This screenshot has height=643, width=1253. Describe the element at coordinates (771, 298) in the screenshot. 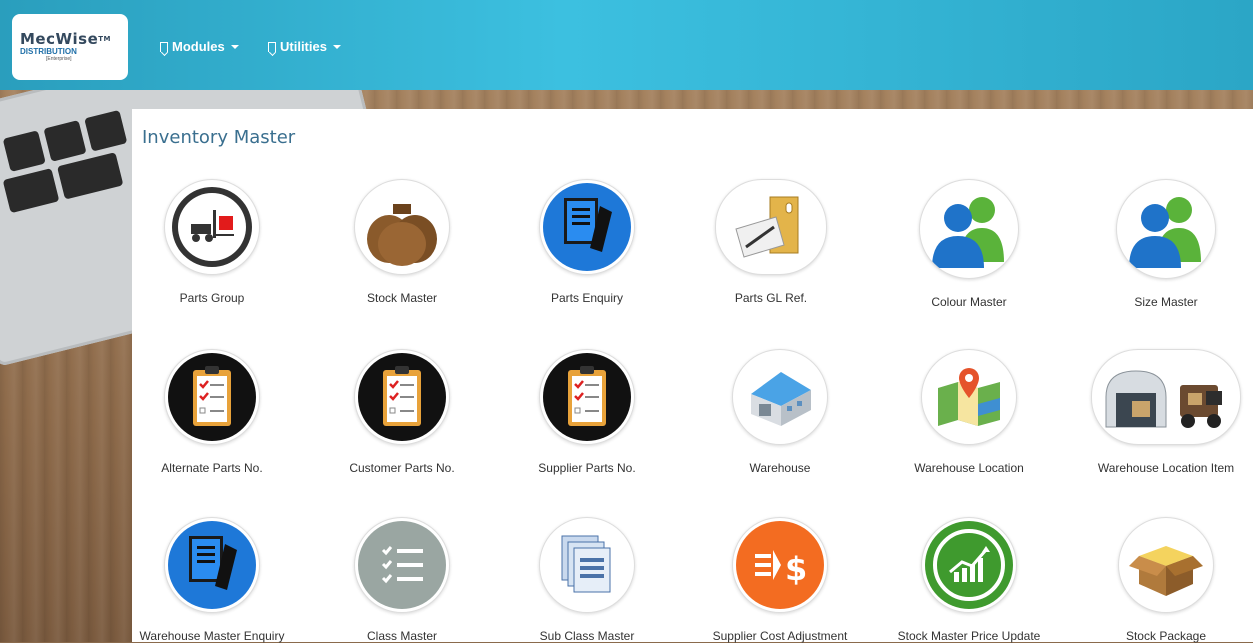

I see `tile-label: Parts GL Ref.` at that location.